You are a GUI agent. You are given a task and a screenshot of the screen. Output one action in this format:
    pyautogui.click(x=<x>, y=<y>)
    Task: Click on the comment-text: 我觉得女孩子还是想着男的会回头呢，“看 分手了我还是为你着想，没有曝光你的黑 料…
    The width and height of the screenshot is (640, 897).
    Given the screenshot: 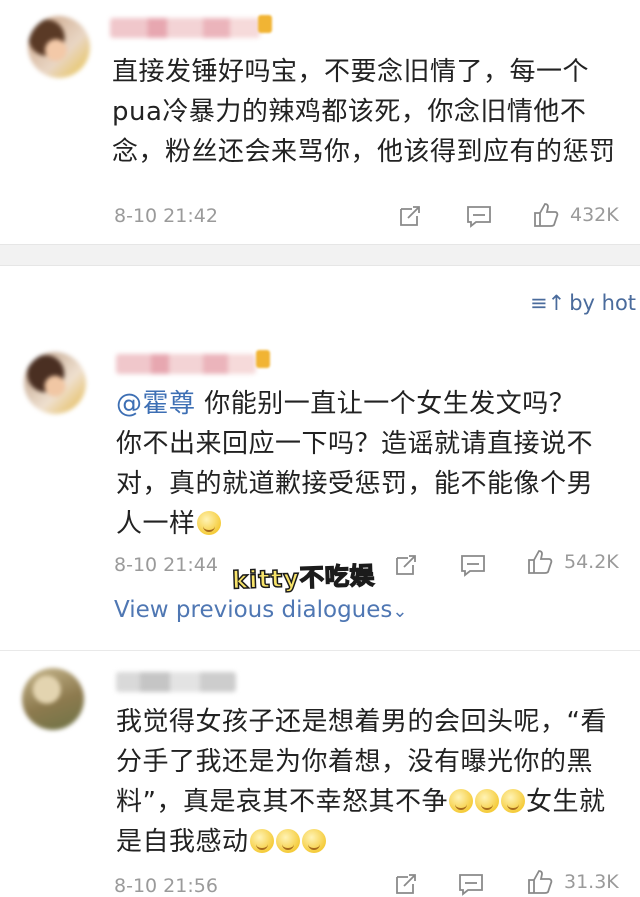 What is the action you would take?
    pyautogui.click(x=361, y=782)
    